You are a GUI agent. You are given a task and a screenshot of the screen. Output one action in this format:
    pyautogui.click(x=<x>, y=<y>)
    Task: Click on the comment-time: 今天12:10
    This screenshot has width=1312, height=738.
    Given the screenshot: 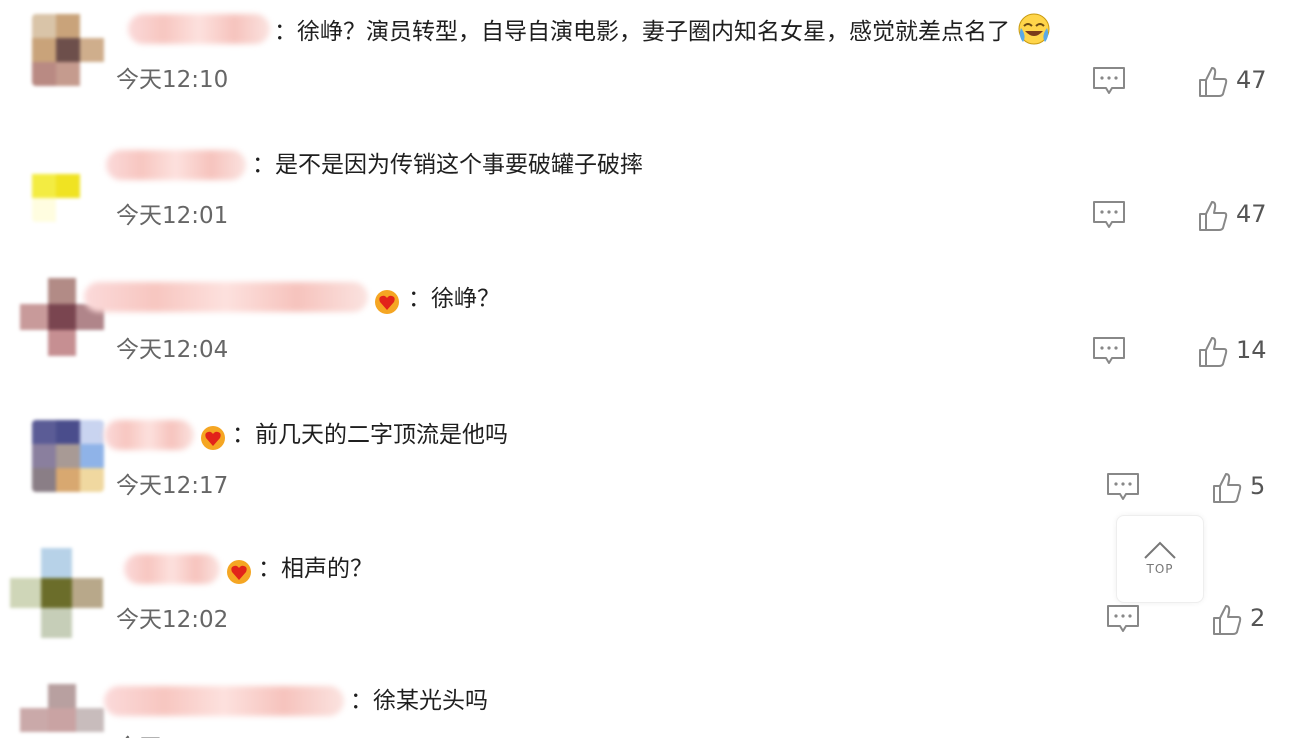 What is the action you would take?
    pyautogui.click(x=172, y=80)
    